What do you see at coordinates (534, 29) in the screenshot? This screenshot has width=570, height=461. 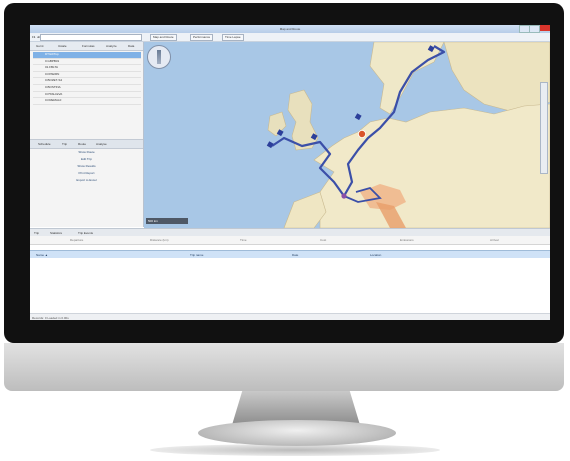 I see `maximize-button` at bounding box center [534, 29].